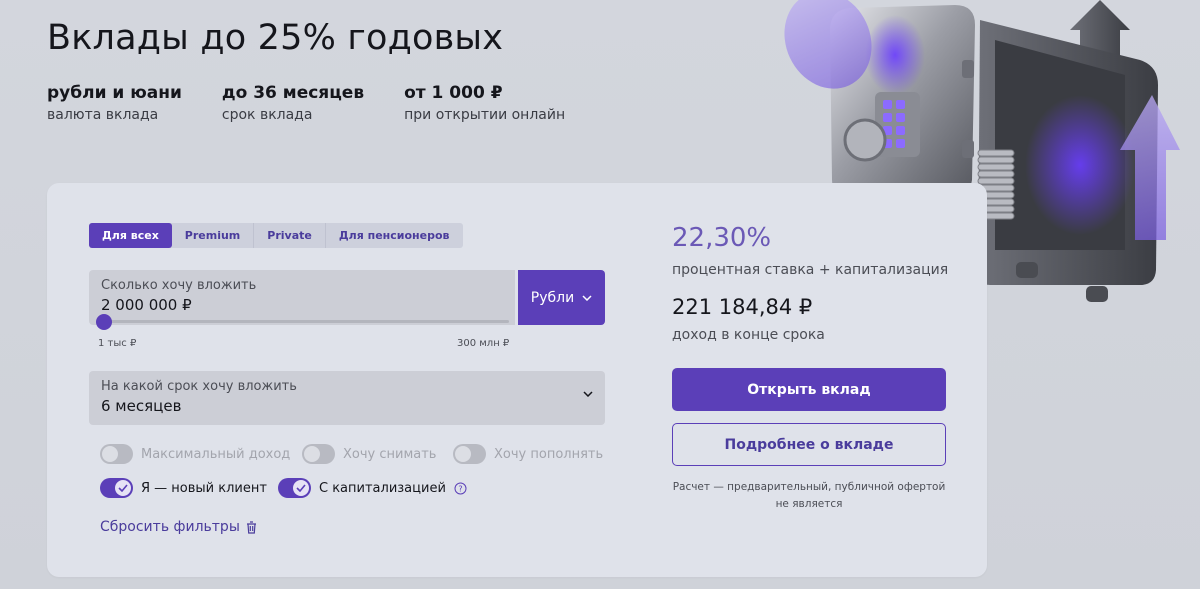 The image size is (1200, 589). Describe the element at coordinates (170, 527) in the screenshot. I see `reset-label: Сбросить фильтры` at that location.